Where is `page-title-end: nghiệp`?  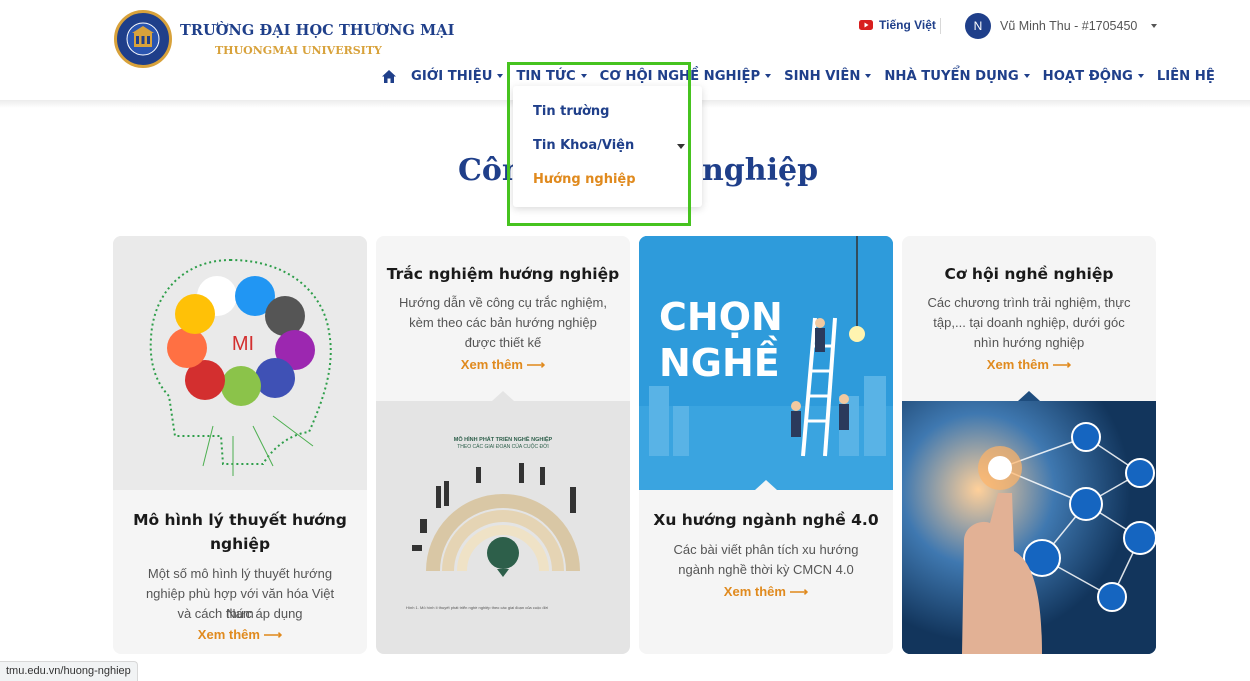 page-title-end: nghiệp is located at coordinates (760, 170).